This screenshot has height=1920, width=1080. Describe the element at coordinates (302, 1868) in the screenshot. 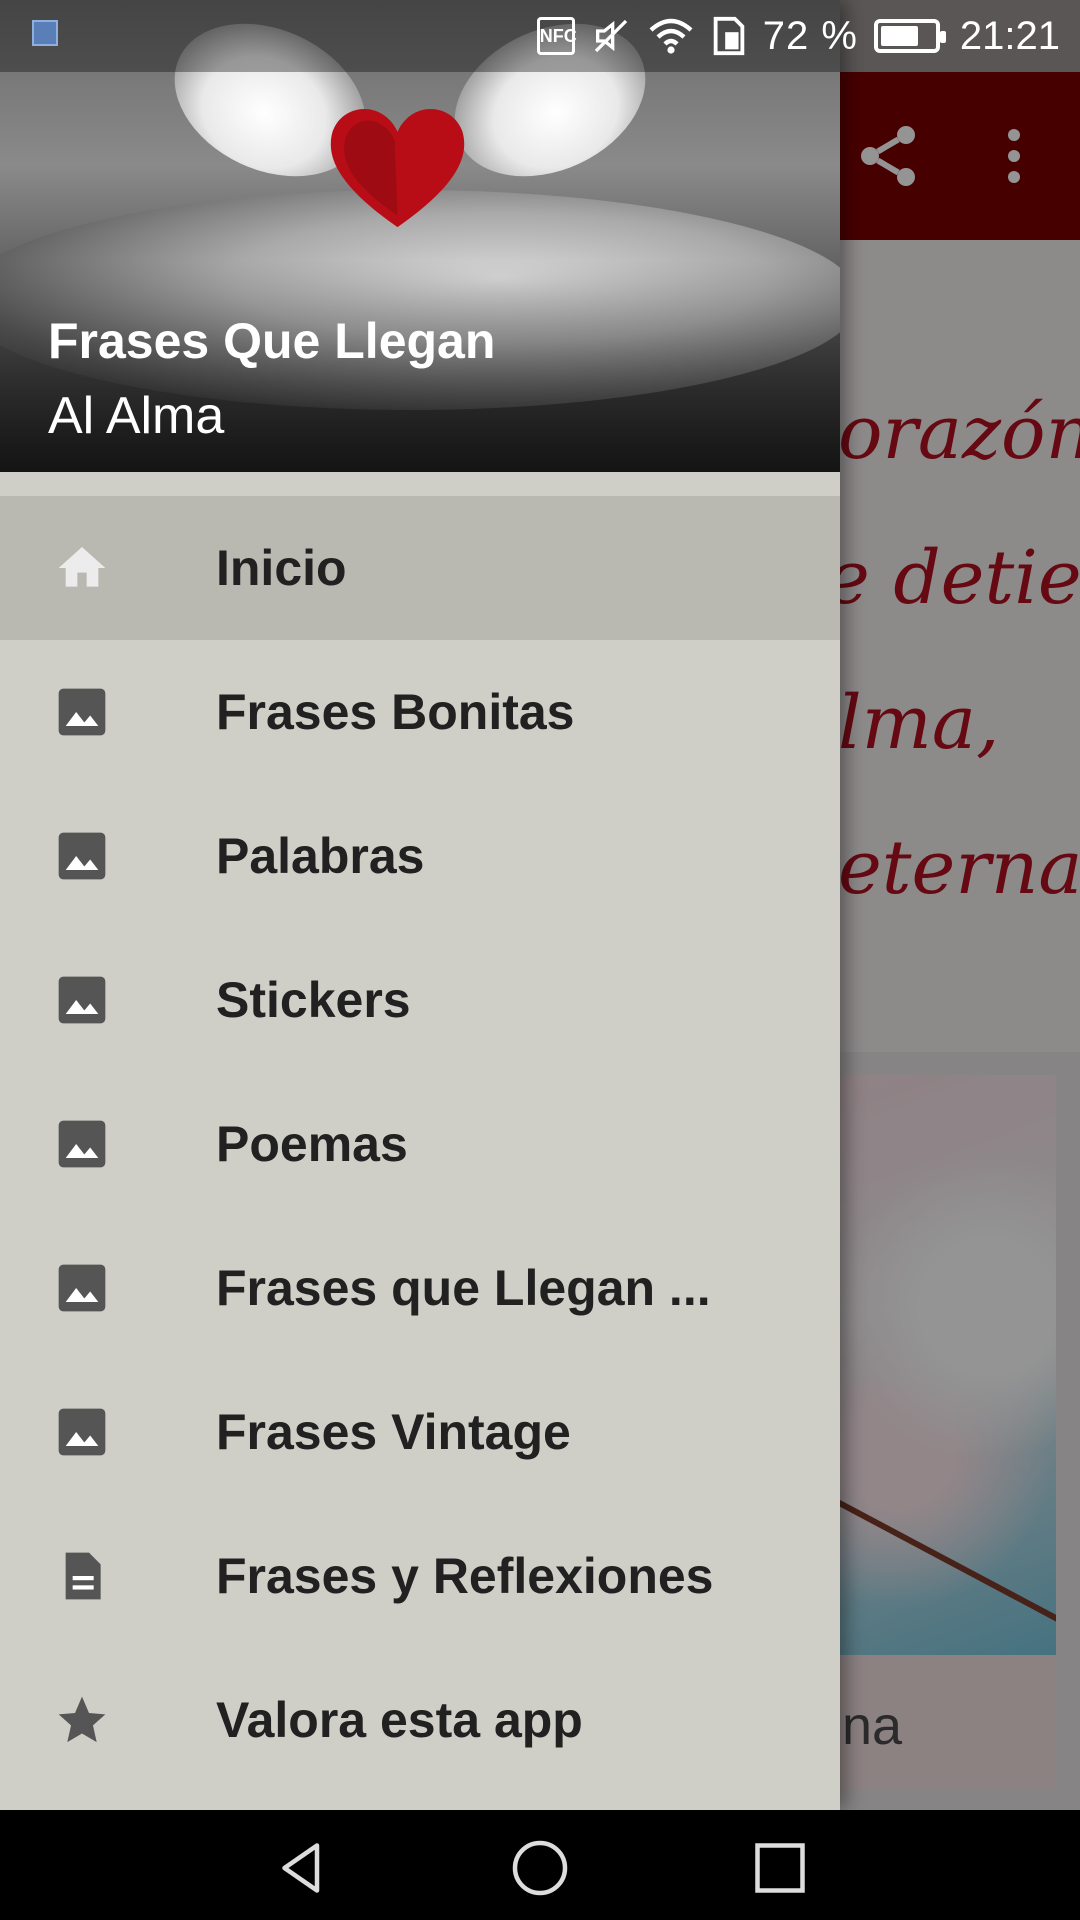

I see `back-icon` at that location.